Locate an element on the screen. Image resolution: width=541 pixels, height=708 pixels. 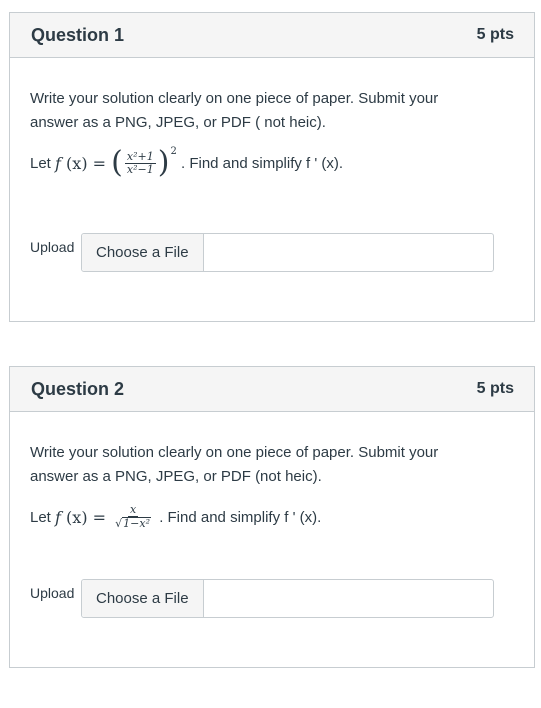
fraction-denominator: √ 1−x² is located at coordinates (133, 523).